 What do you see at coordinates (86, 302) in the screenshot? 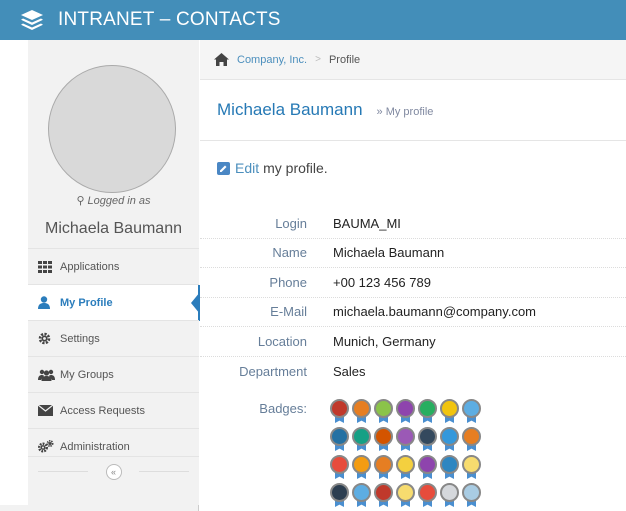
I see `sidebar-item-label: My Profile` at bounding box center [86, 302].